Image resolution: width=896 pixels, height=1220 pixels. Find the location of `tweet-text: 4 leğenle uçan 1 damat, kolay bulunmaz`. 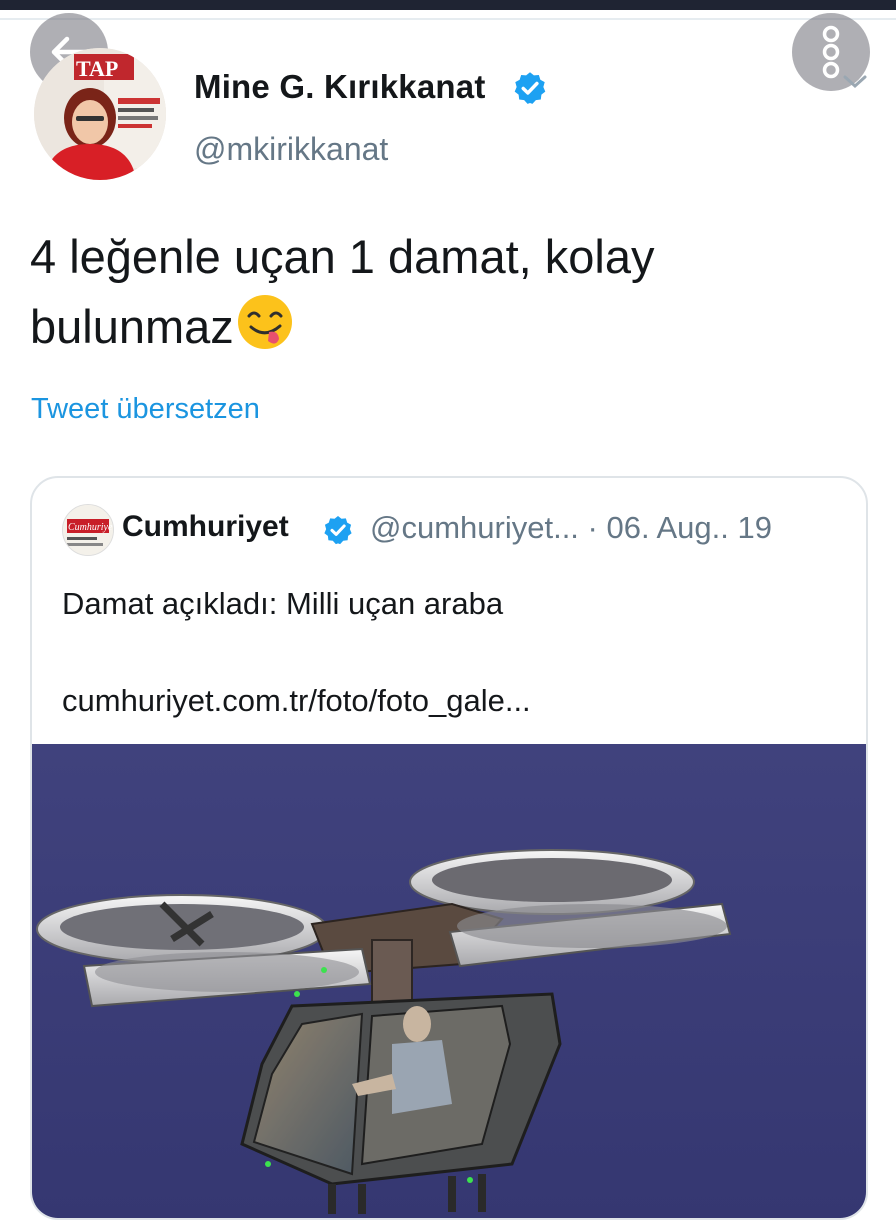

tweet-text: 4 leğenle uçan 1 damat, kolay bulunmaz is located at coordinates (440, 292).